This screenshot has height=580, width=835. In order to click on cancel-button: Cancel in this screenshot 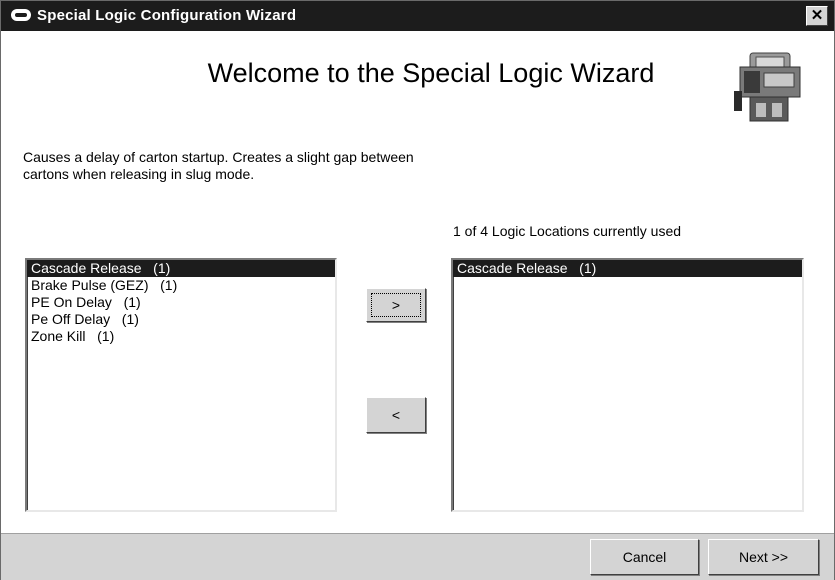, I will do `click(644, 557)`.